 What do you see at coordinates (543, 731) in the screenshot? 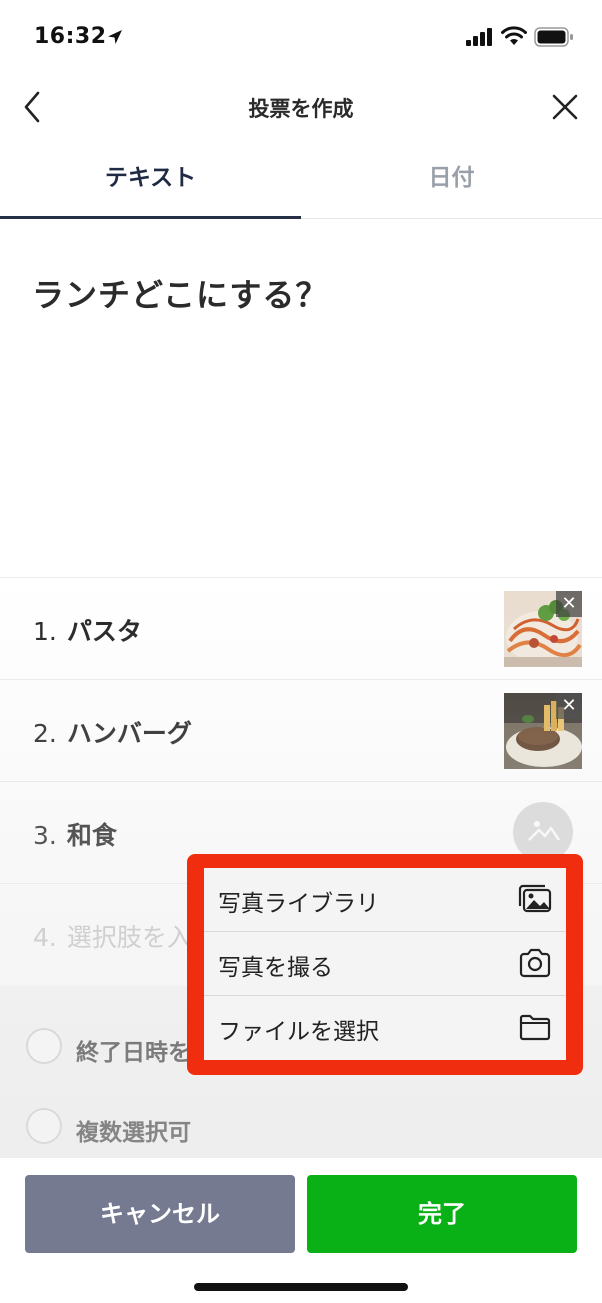
I see `hamburg-photo-thumbnail: ✕` at bounding box center [543, 731].